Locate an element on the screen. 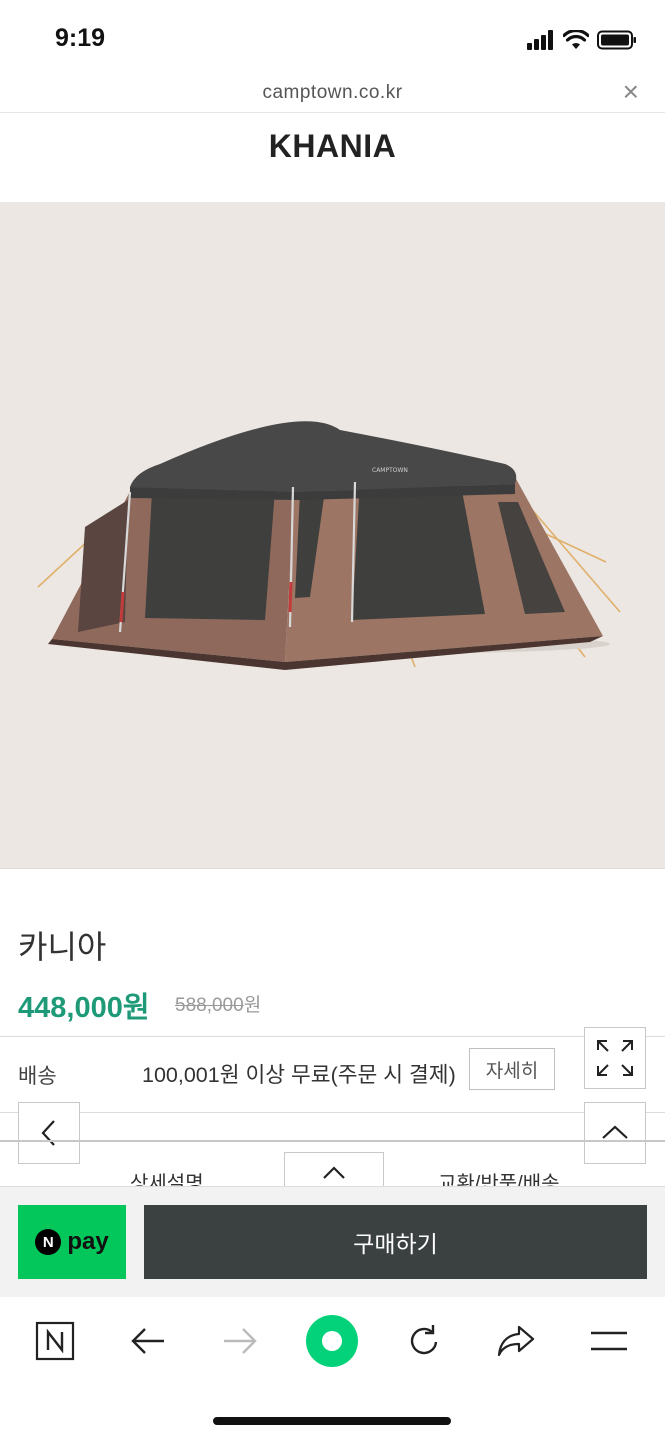 This screenshot has width=665, height=1440. tab-exchange-return-shipping: 교환/반품/배송 is located at coordinates (499, 1177).